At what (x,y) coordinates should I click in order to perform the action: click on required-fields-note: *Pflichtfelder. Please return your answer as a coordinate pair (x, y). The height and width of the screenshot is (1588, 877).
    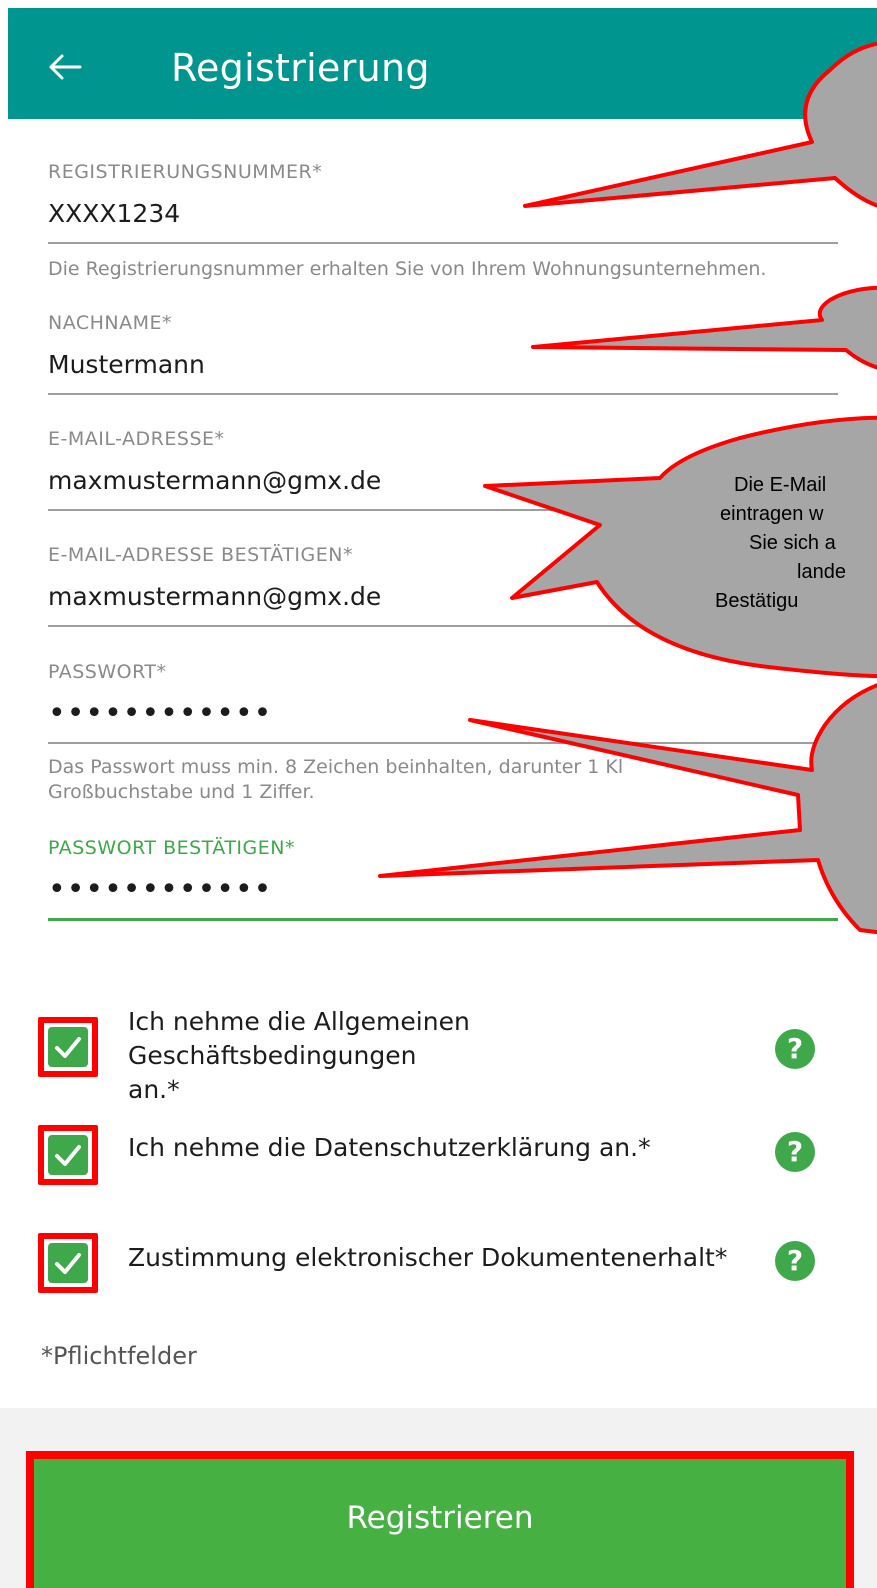
    Looking at the image, I should click on (119, 1356).